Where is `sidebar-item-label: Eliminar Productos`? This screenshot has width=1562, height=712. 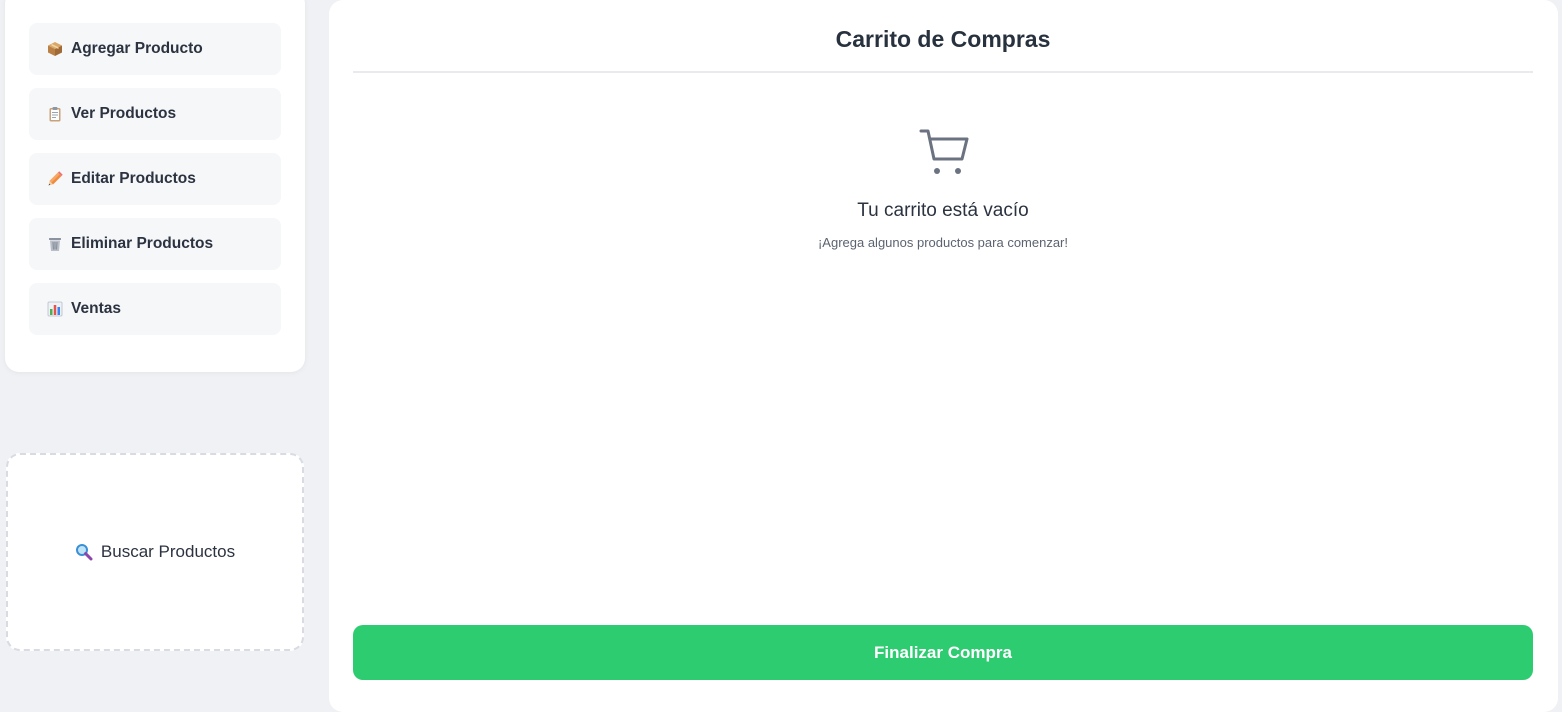 sidebar-item-label: Eliminar Productos is located at coordinates (142, 244).